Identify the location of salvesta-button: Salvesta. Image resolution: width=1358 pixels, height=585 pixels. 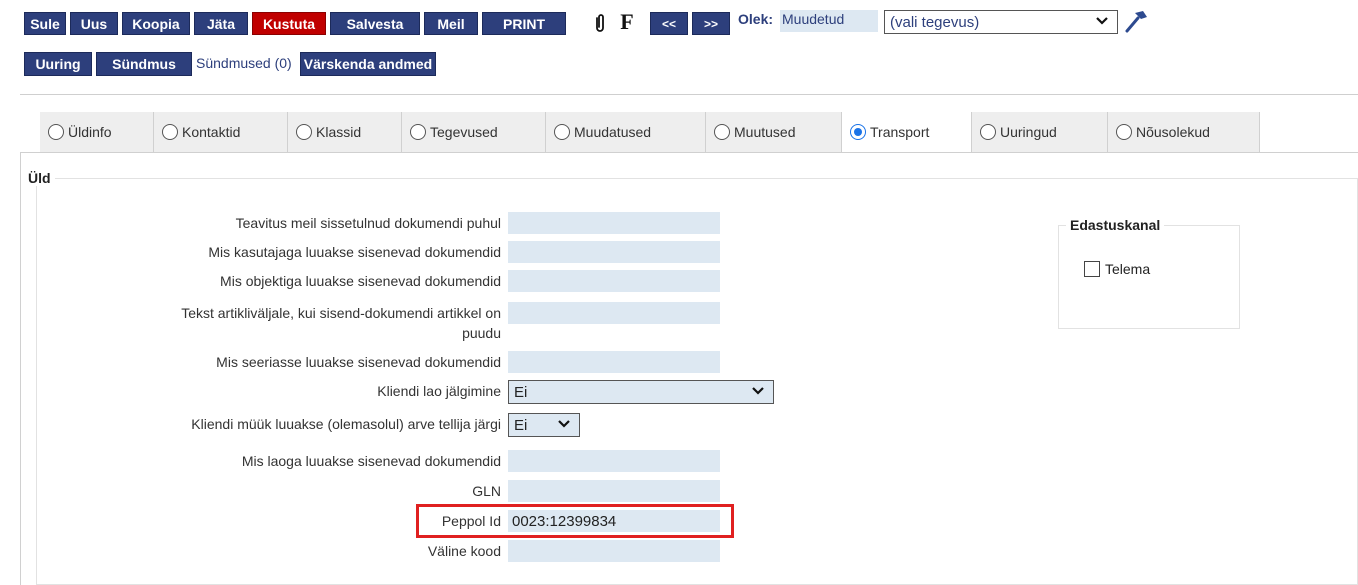
(375, 23).